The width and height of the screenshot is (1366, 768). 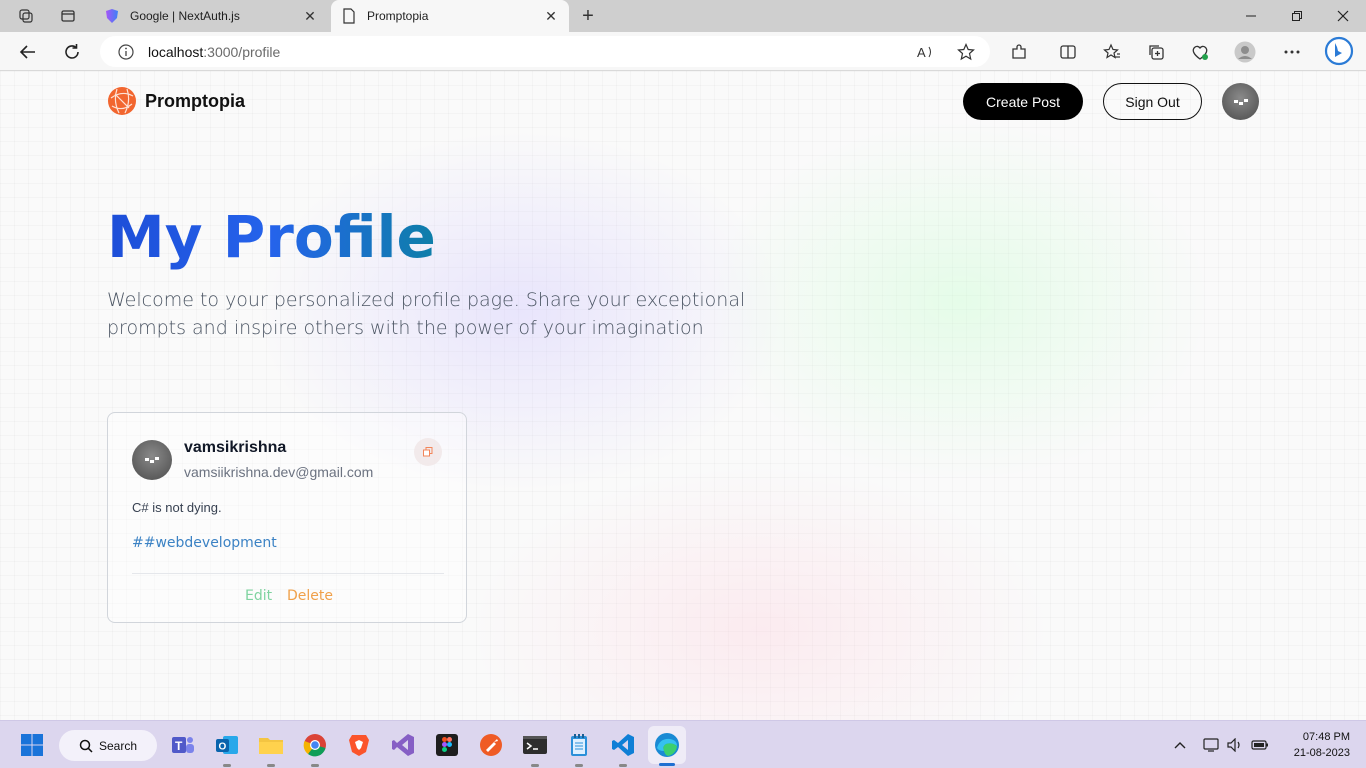 I want to click on bing-copilot-icon, so click(x=1339, y=51).